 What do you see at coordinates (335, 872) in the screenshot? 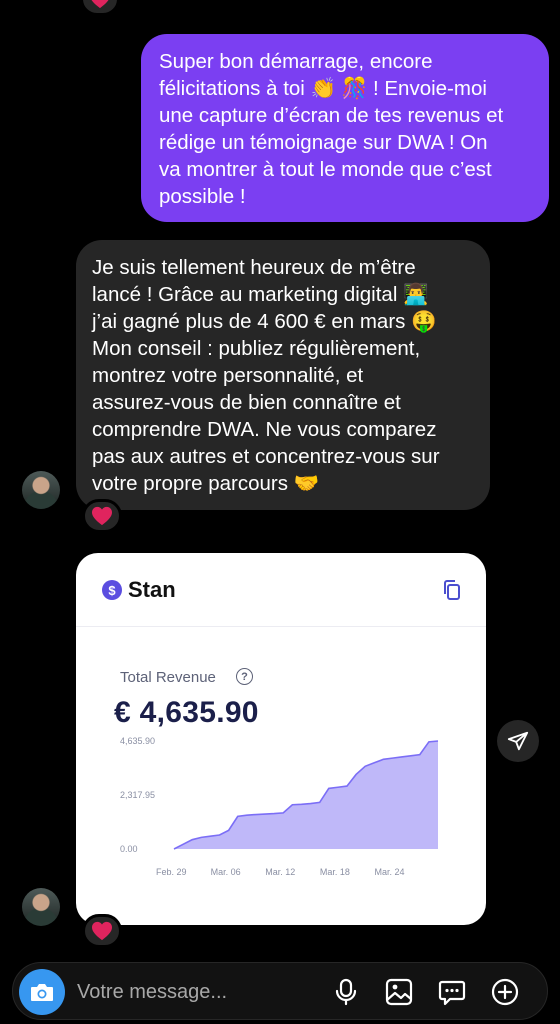
I see `x-tick-label: Mar. 18` at bounding box center [335, 872].